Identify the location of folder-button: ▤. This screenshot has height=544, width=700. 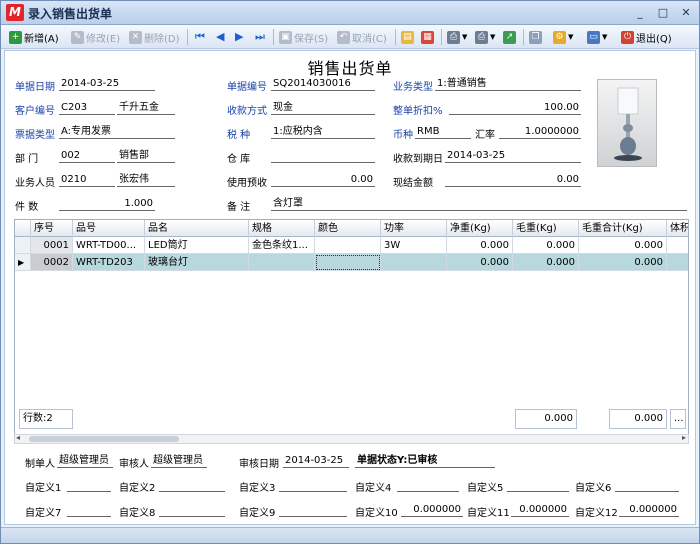
(407, 37).